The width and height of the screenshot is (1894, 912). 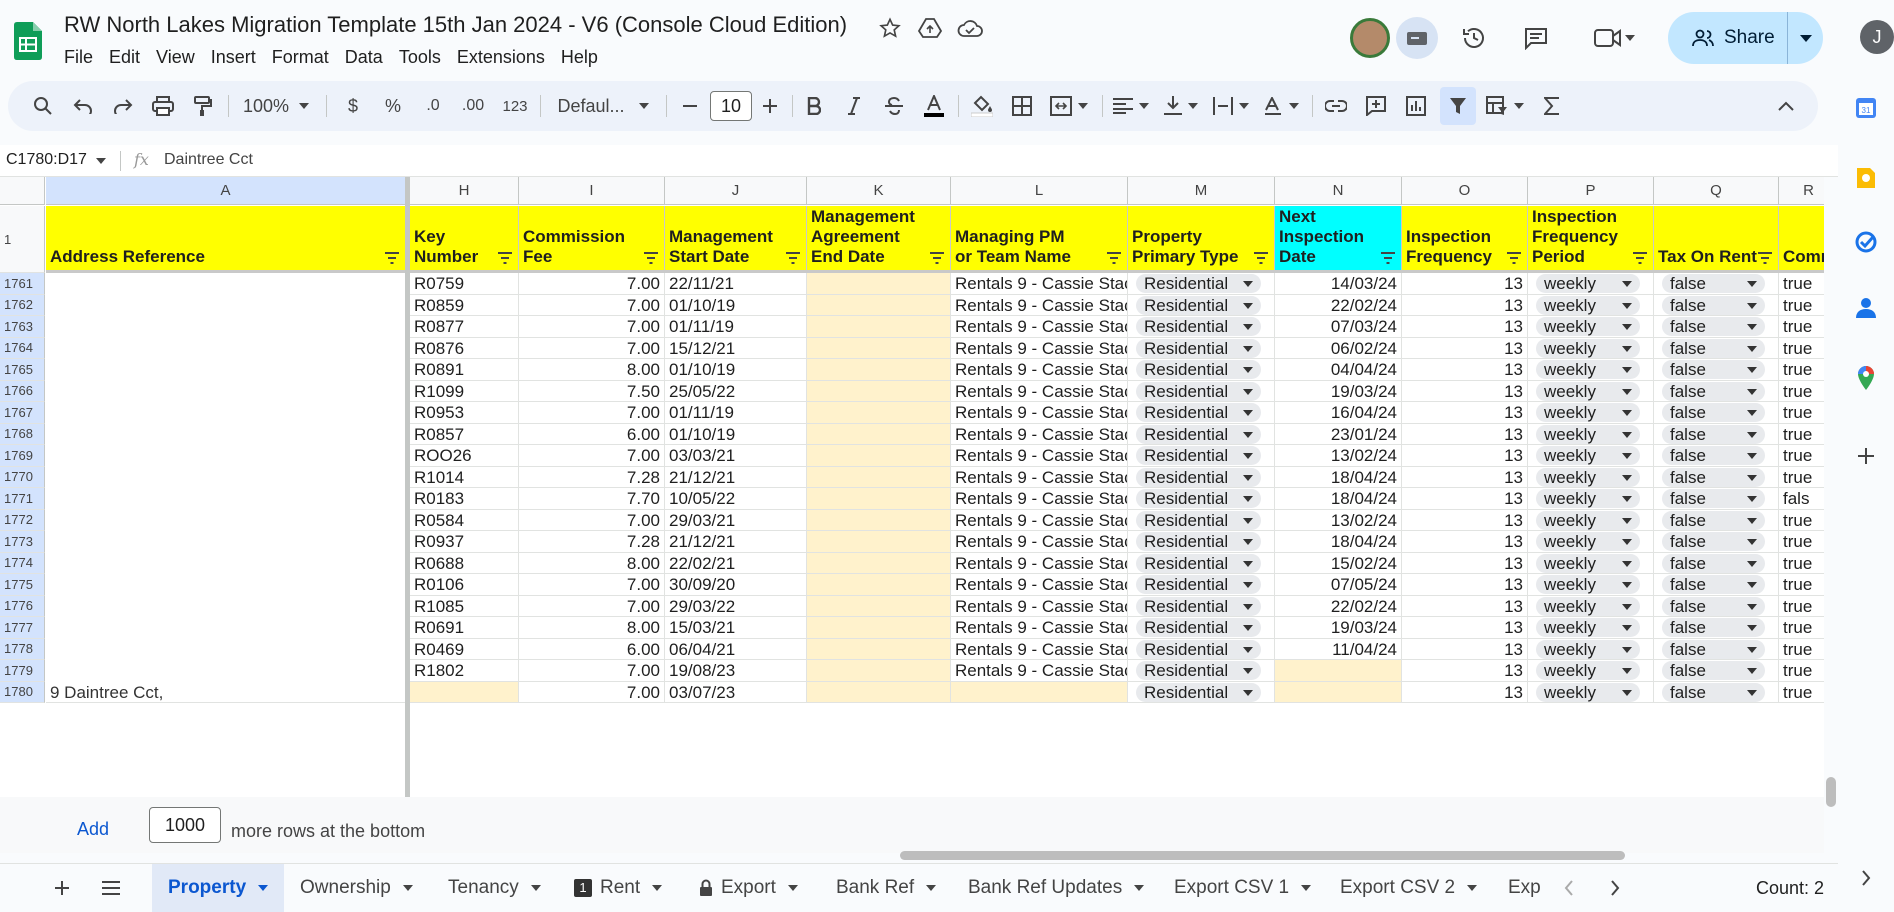 I want to click on cell-n: 13/02/24, so click(x=1338, y=456).